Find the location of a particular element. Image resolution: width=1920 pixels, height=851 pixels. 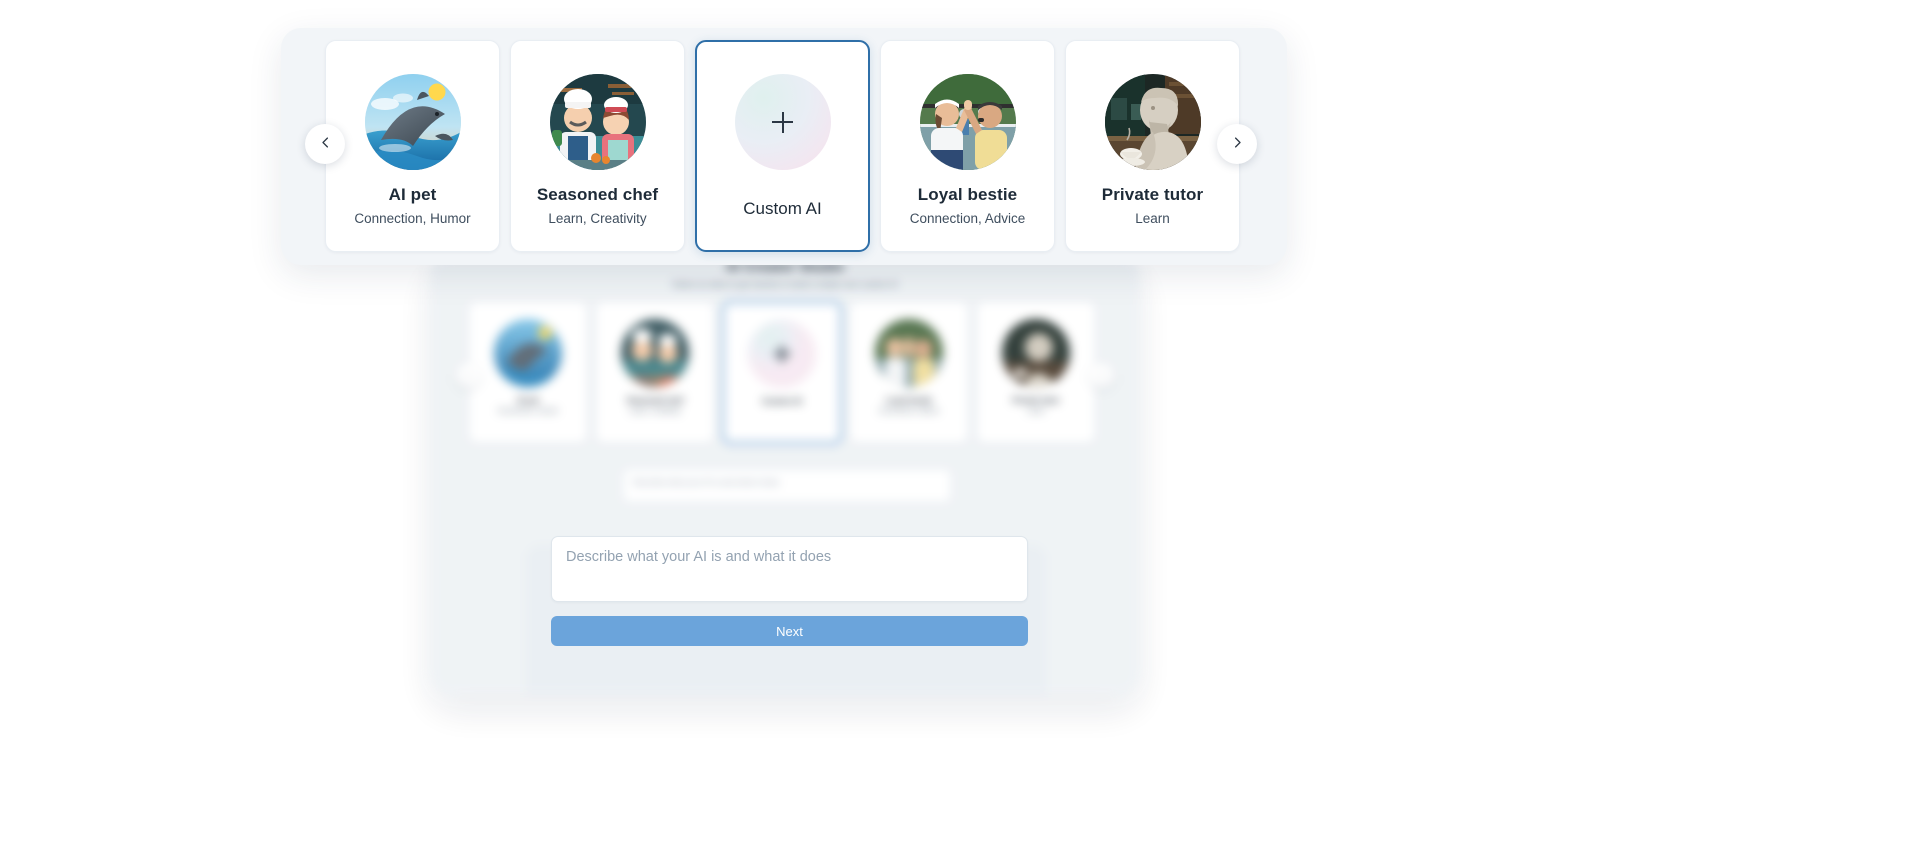

persona-card-private-tutor: Private tutor Learn is located at coordinates (1152, 146).